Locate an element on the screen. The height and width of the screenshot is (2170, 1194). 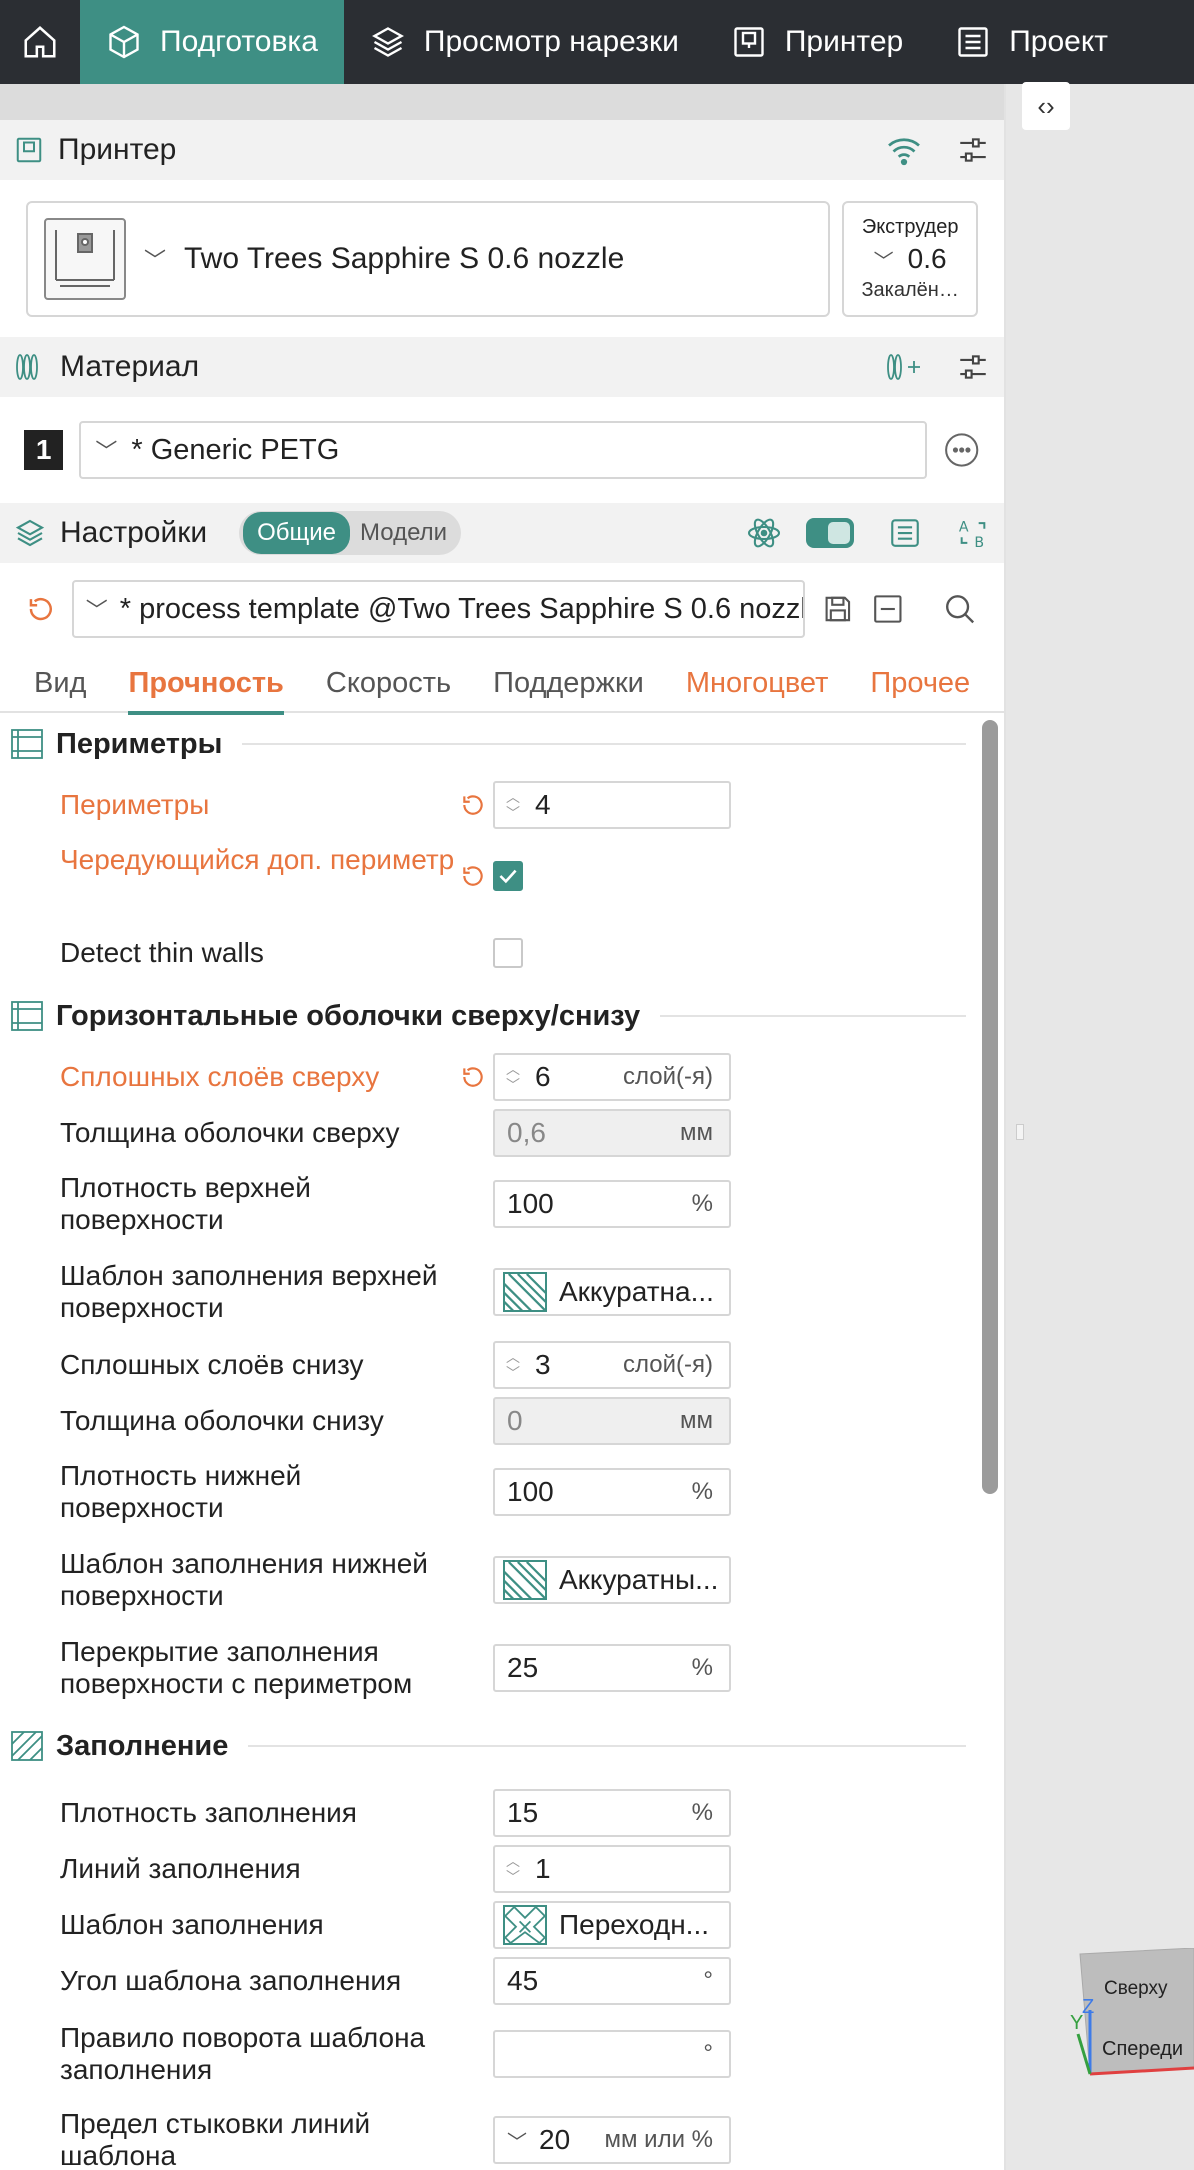
monotonic-pattern-icon is located at coordinates (525, 1292).